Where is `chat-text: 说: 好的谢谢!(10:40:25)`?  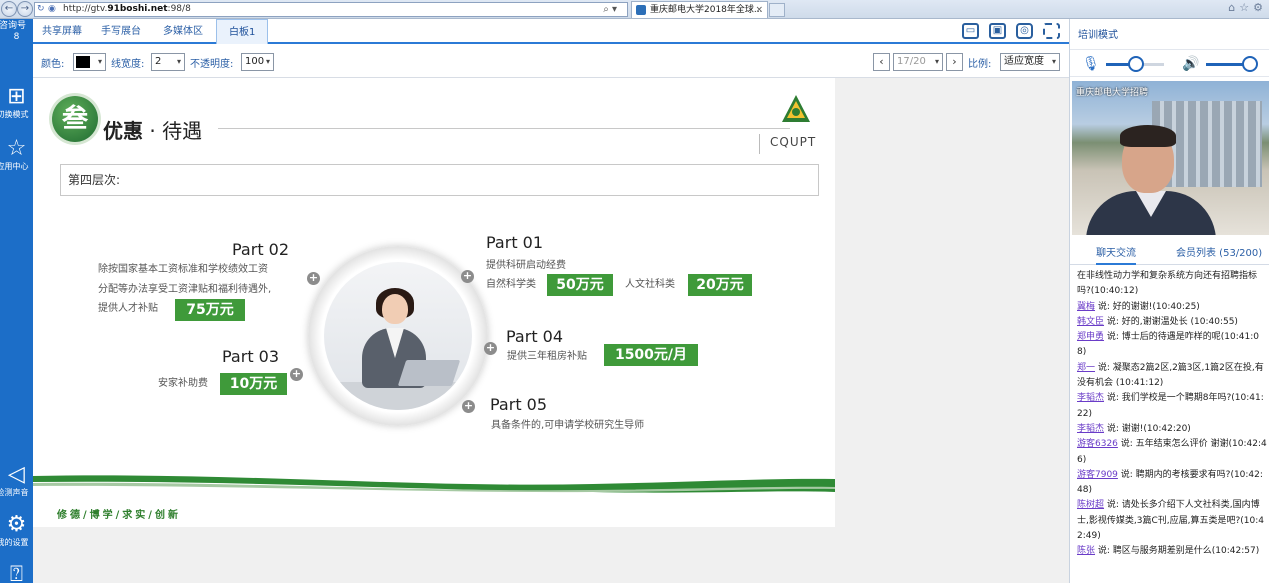
chat-text: 说: 好的谢谢!(10:40:25) is located at coordinates (1147, 306).